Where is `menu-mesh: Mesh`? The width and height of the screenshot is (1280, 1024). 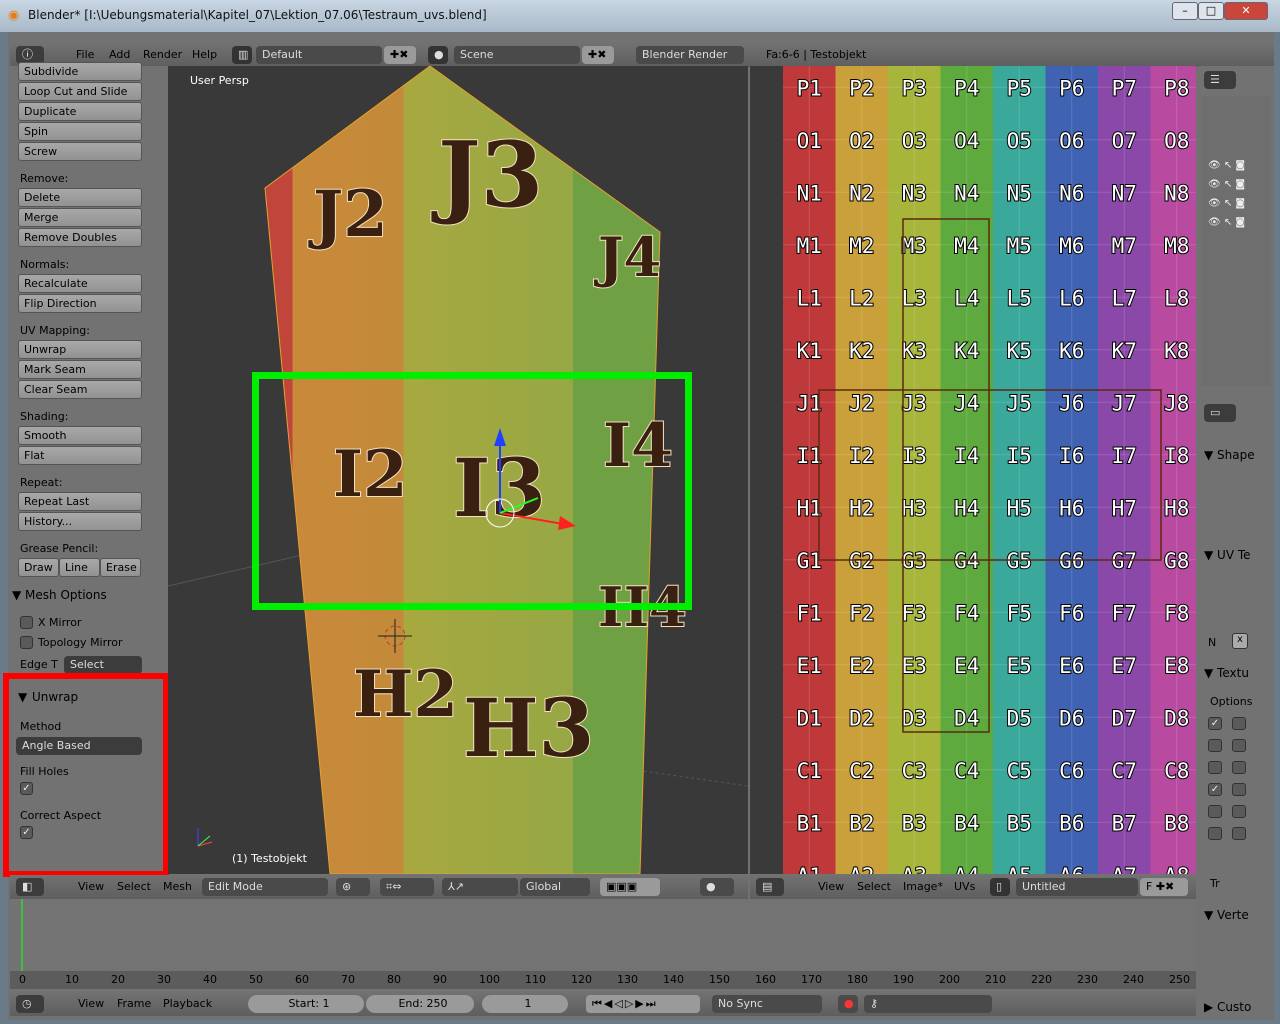
menu-mesh: Mesh is located at coordinates (177, 886).